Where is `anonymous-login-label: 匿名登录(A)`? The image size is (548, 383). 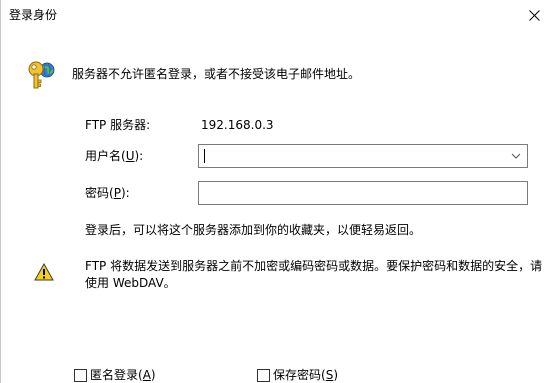
anonymous-login-label: 匿名登录(A) is located at coordinates (123, 375).